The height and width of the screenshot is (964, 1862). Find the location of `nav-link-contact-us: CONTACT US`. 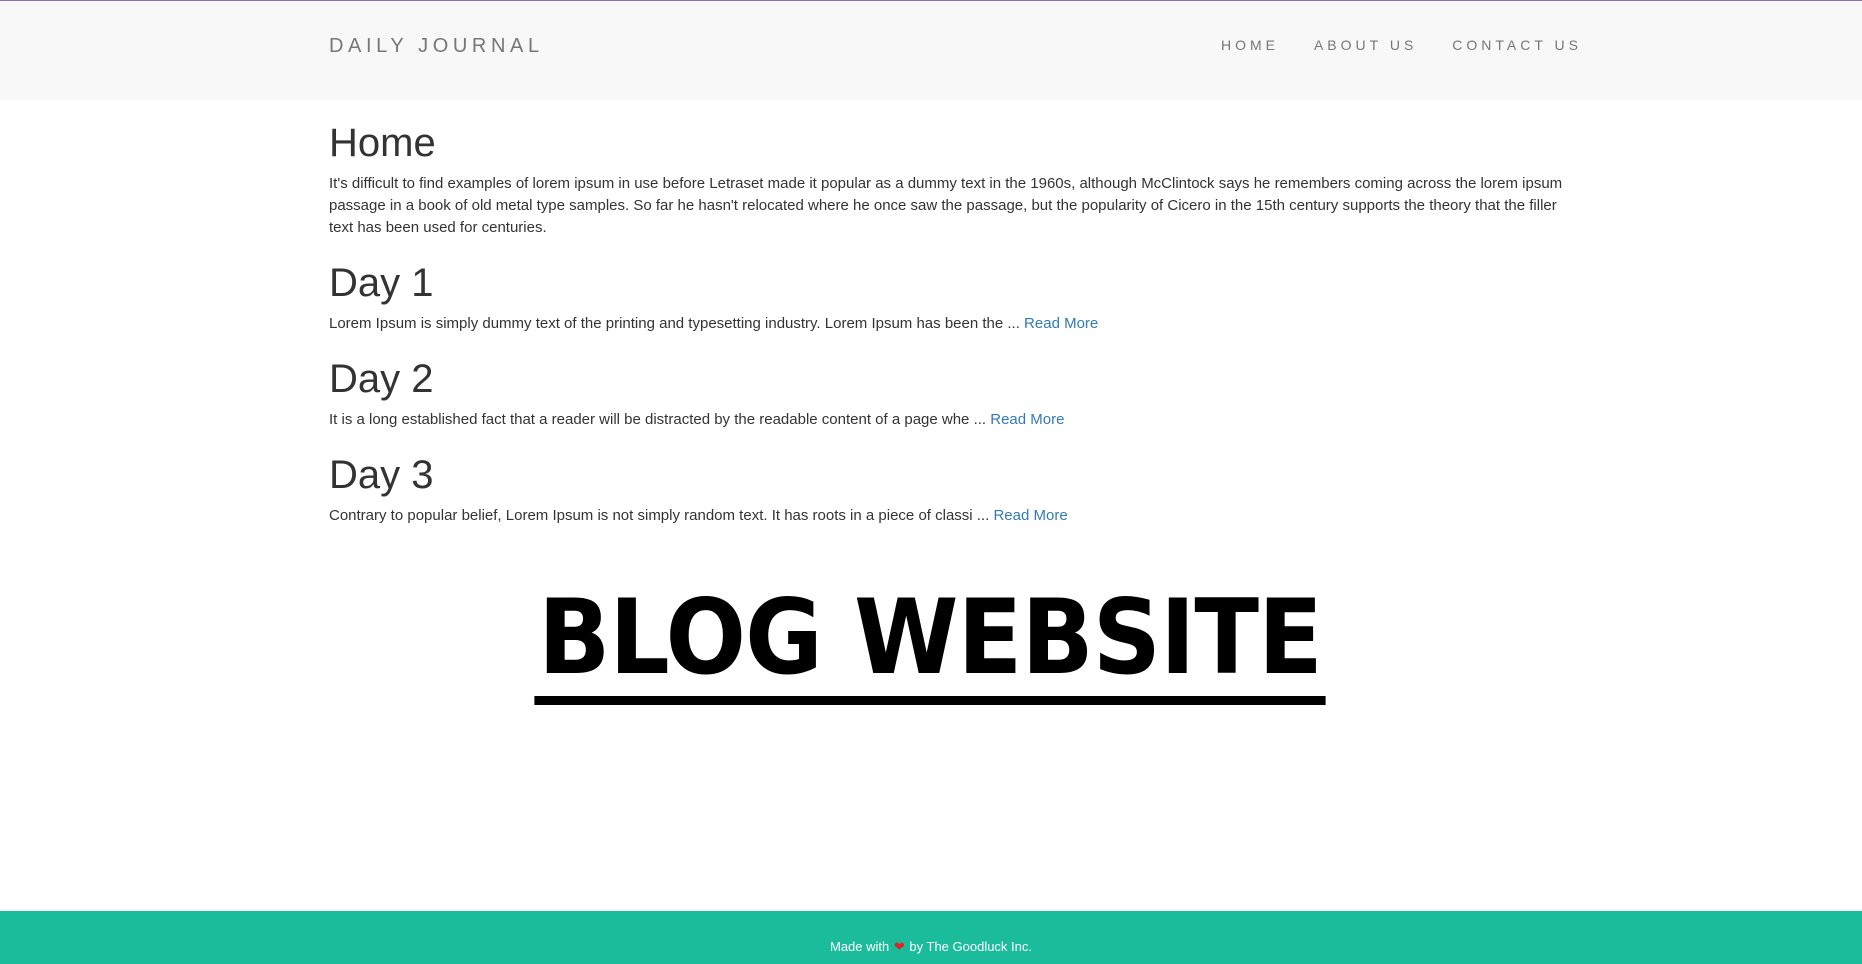

nav-link-contact-us: CONTACT US is located at coordinates (1517, 45).